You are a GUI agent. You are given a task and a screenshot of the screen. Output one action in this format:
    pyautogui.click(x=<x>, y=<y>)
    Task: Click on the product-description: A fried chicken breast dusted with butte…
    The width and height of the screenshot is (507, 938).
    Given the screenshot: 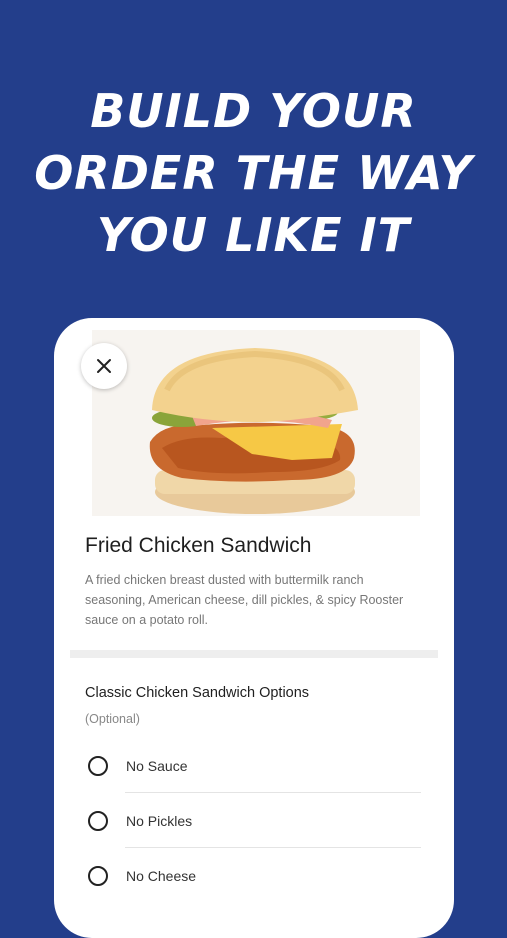 What is the action you would take?
    pyautogui.click(x=244, y=600)
    